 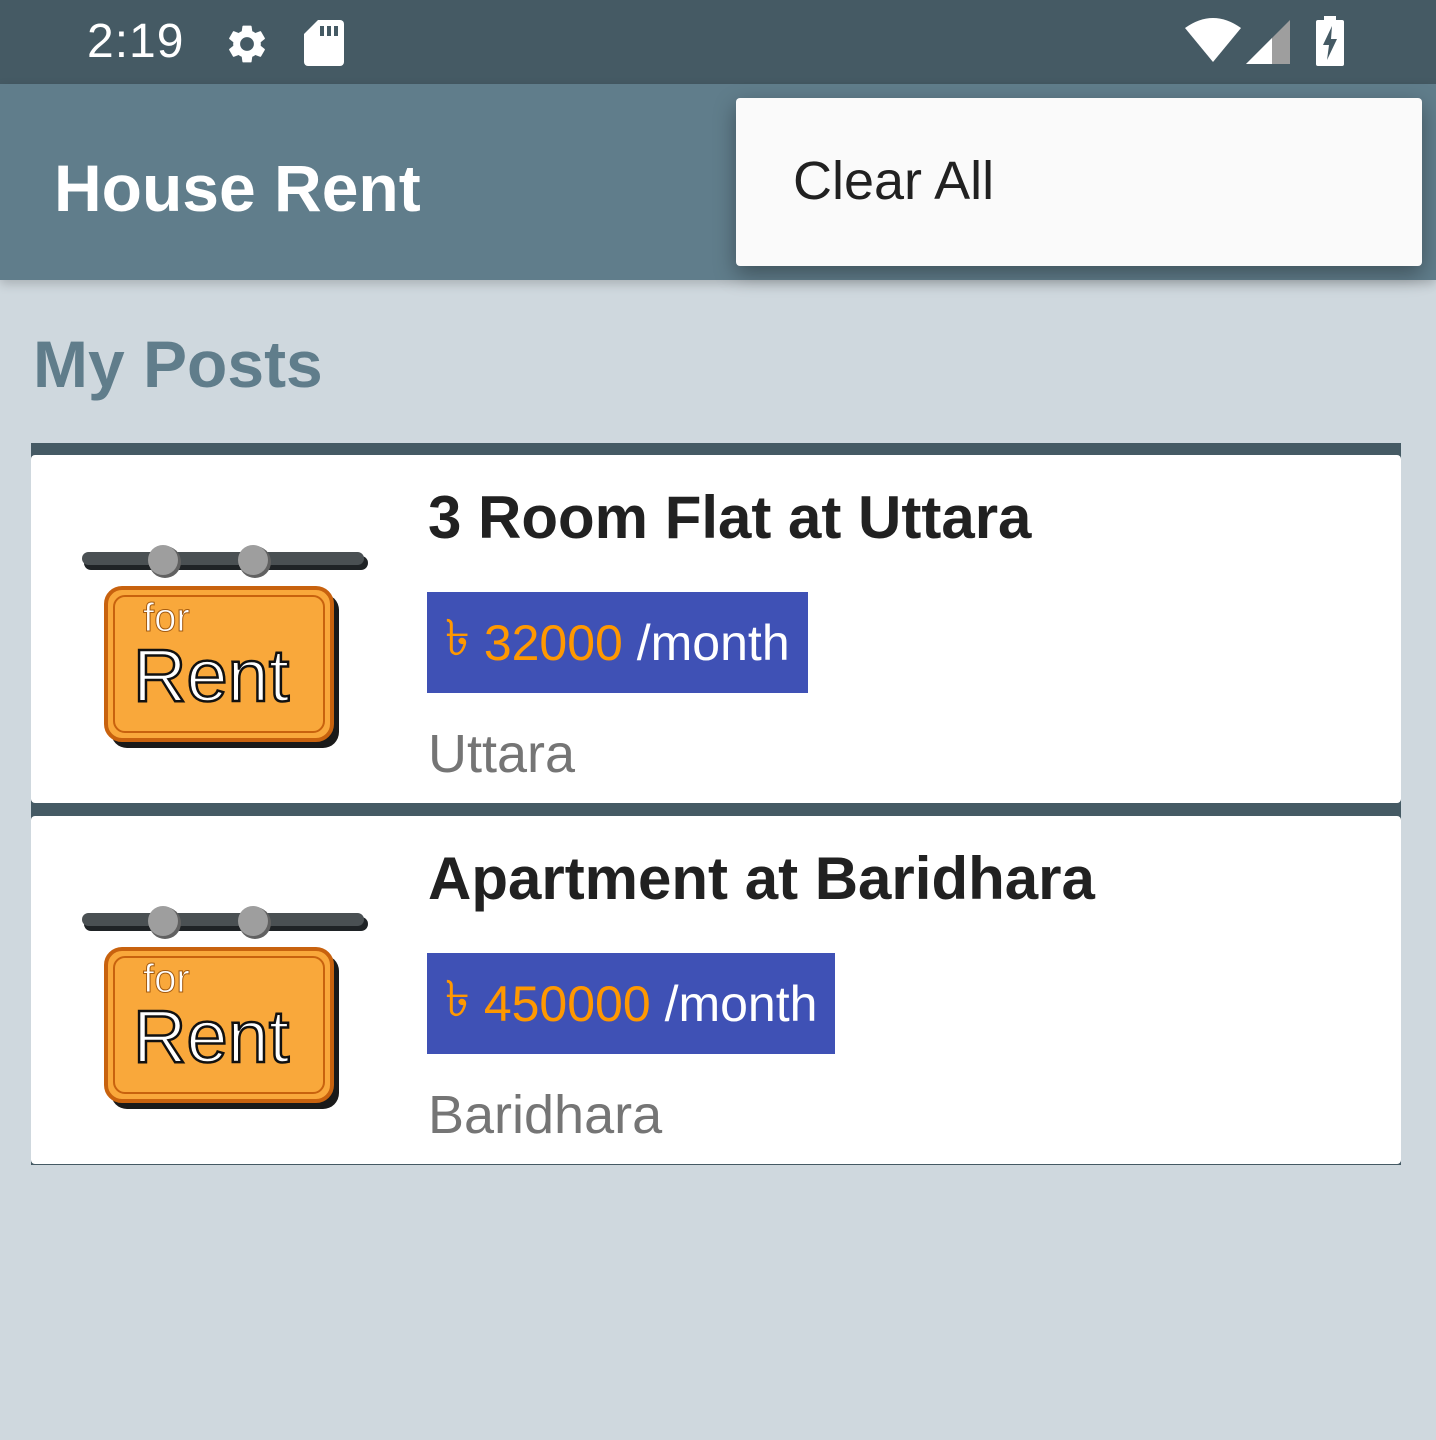 I want to click on battery-charging-icon, so click(x=1330, y=41).